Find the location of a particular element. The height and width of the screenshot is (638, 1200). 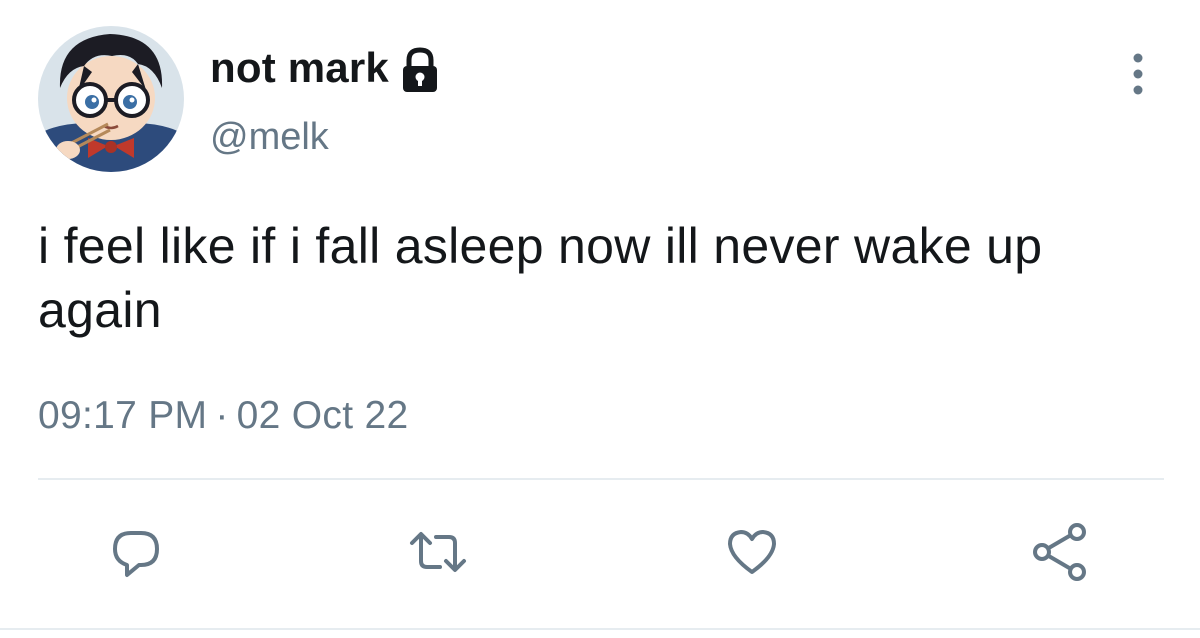

tweet-timestamp: 09:17 PM · 02 Oct 22 is located at coordinates (223, 416).